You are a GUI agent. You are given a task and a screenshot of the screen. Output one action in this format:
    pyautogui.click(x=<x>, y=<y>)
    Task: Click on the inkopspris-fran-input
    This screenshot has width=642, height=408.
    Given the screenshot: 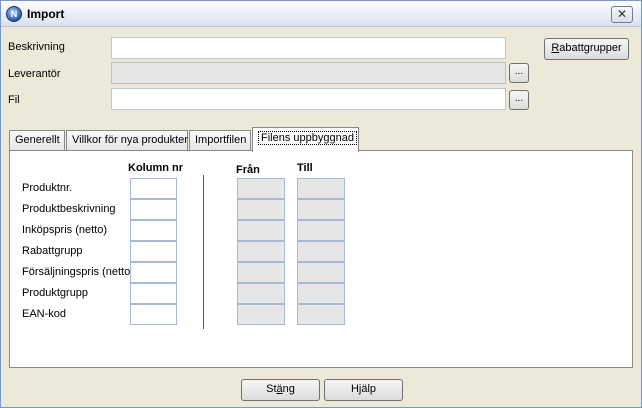 What is the action you would take?
    pyautogui.click(x=261, y=230)
    